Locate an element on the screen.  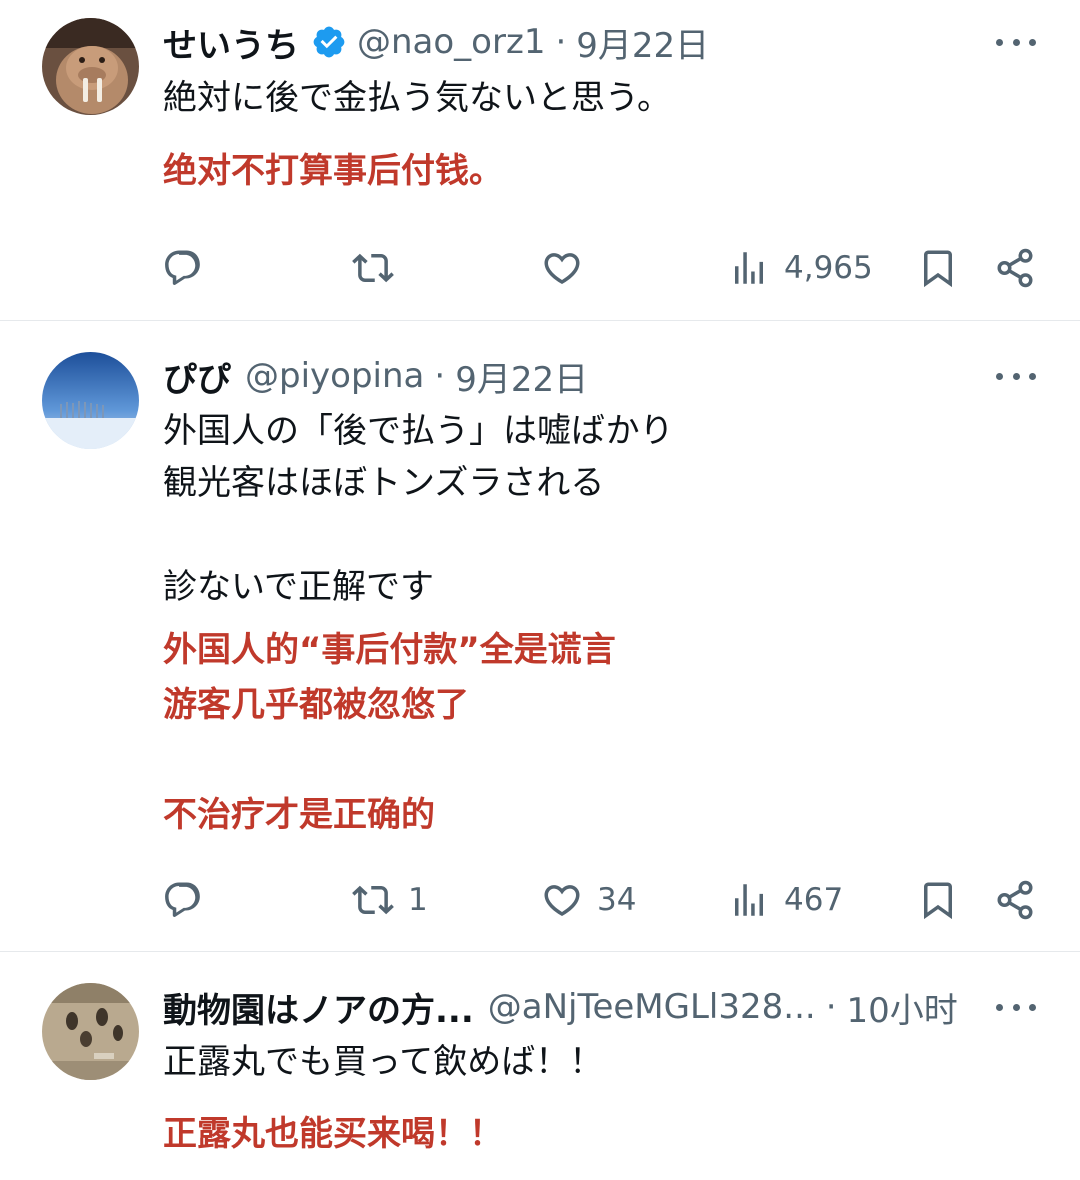
tweet-header: せいうち @nao_orz1 · 9月22日 is located at coordinates (561, 42).